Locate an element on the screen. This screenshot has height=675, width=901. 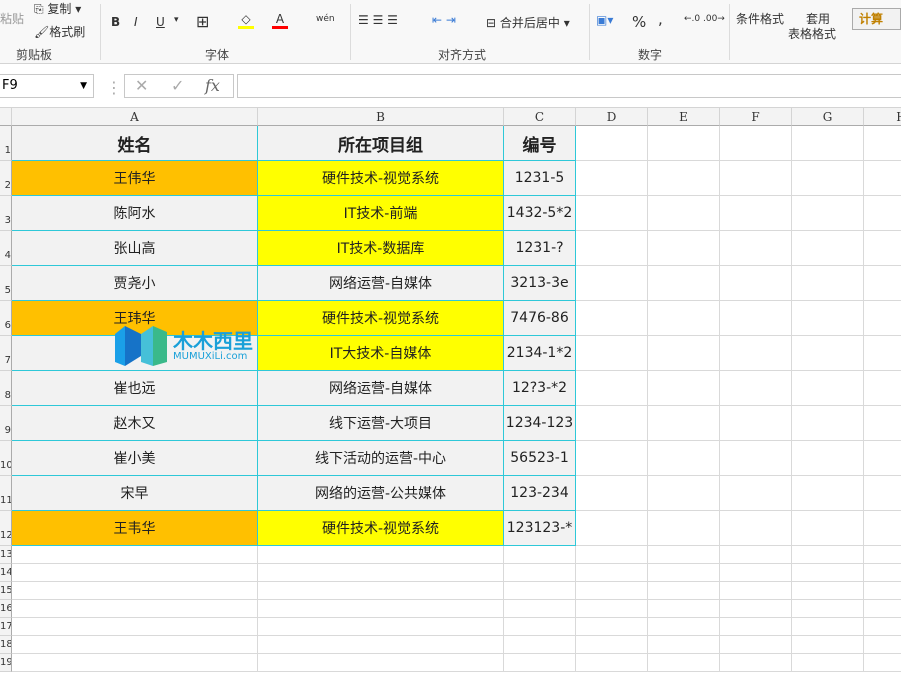
row-header-14: 14 is located at coordinates (6, 573).